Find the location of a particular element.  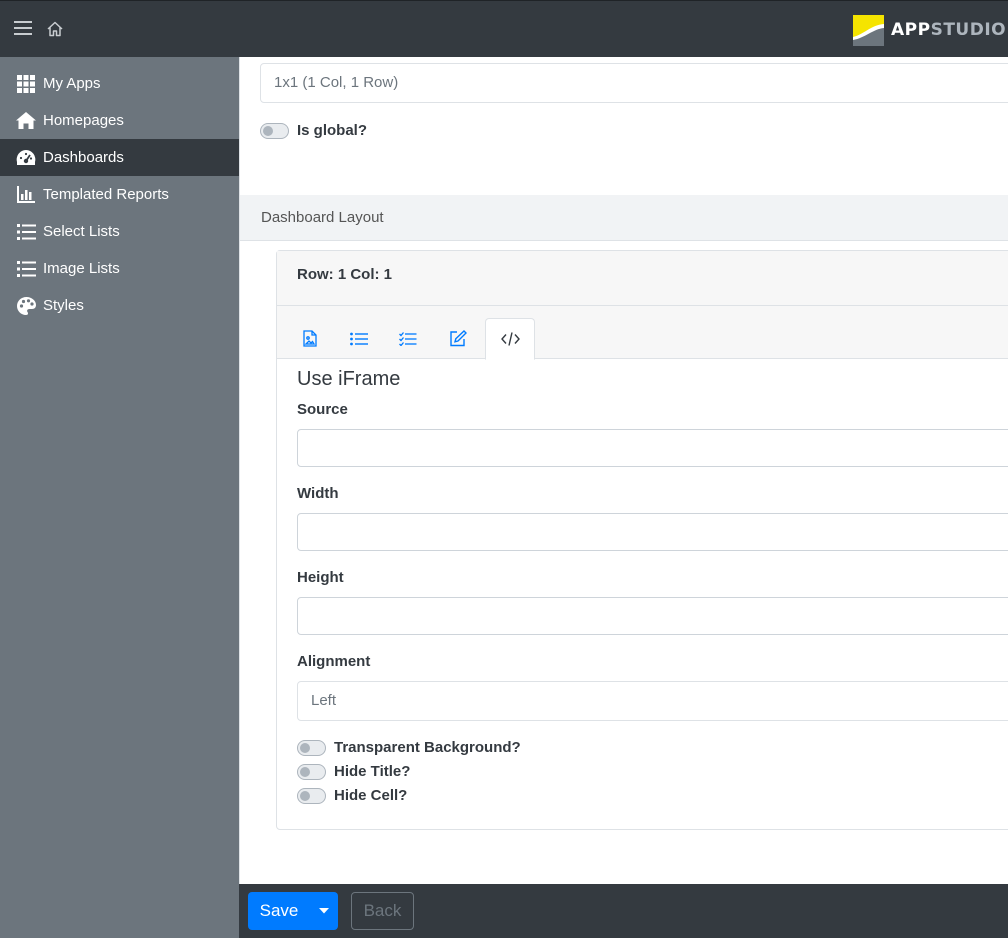

alignment-label: Alignment is located at coordinates (334, 661).